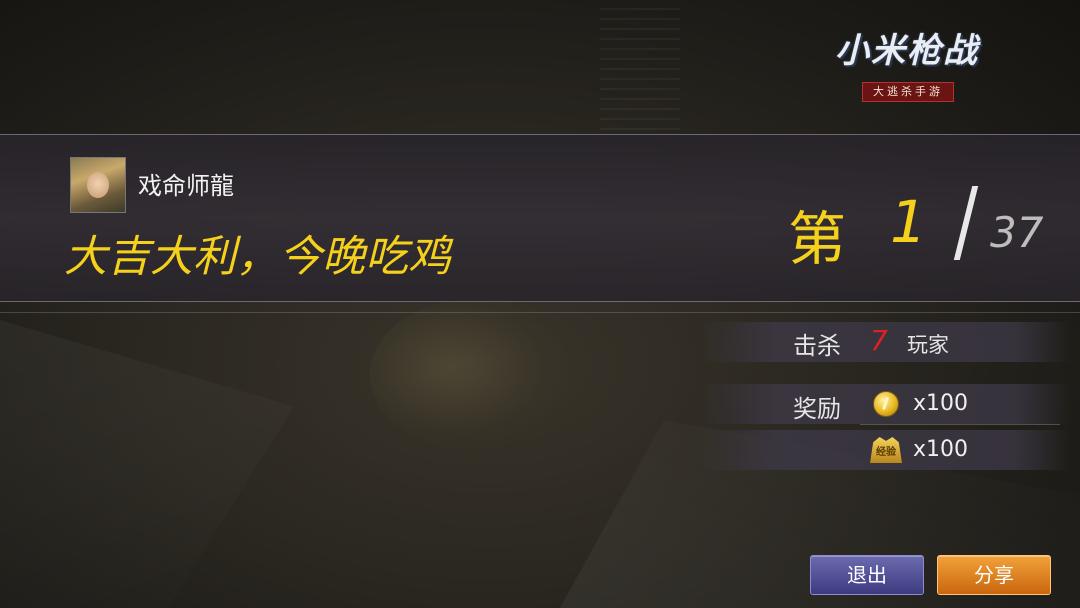  What do you see at coordinates (817, 239) in the screenshot?
I see `rank-prefix: 第` at bounding box center [817, 239].